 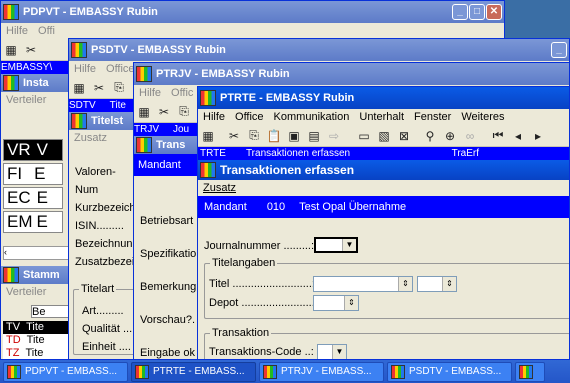 What do you see at coordinates (404, 136) in the screenshot?
I see `delete-icon: ⊠` at bounding box center [404, 136].